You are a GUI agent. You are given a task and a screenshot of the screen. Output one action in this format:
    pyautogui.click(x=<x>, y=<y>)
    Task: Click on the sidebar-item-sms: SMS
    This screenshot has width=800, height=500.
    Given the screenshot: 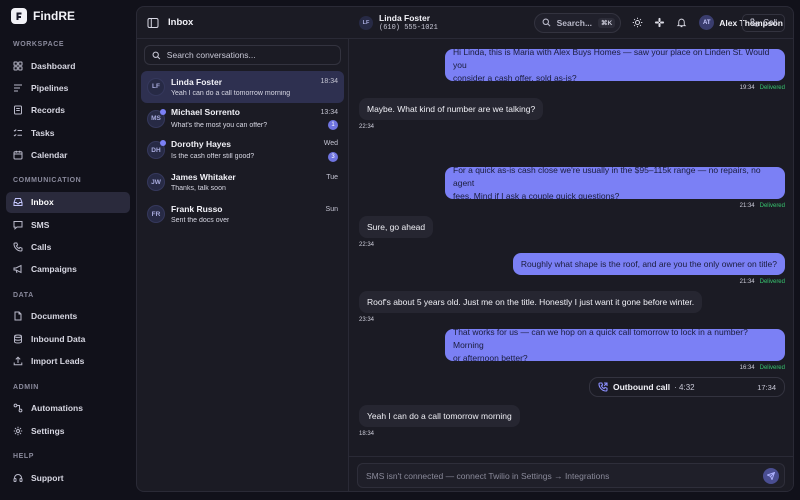 What is the action you would take?
    pyautogui.click(x=68, y=224)
    